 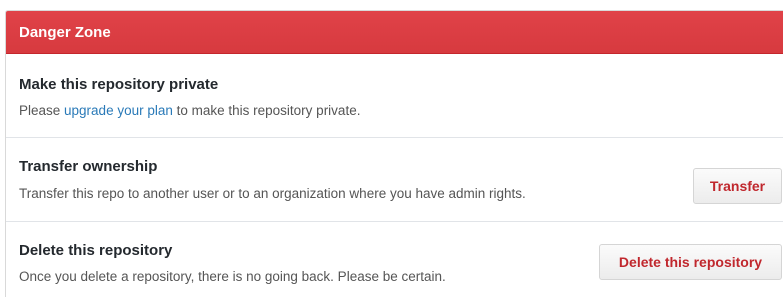 I want to click on transfer-button: Transfer, so click(x=737, y=186).